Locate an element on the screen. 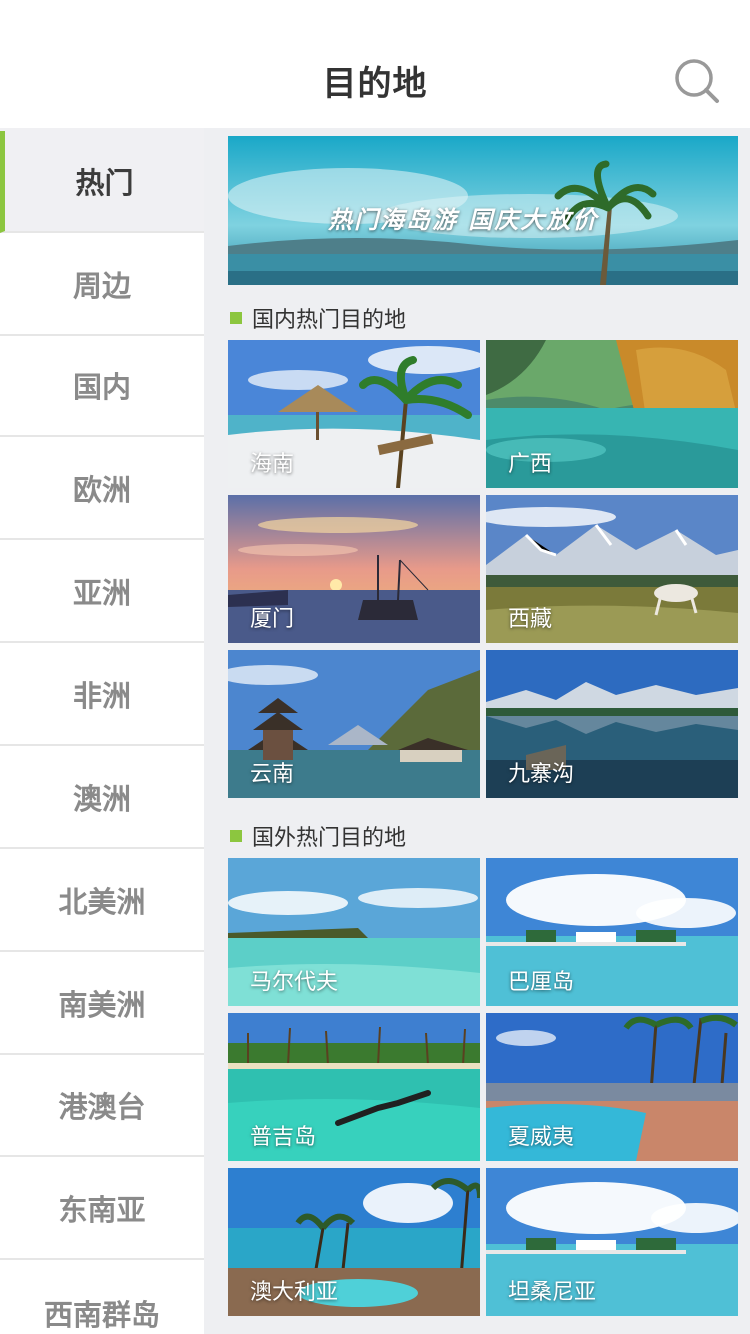 The height and width of the screenshot is (1334, 750). sidebar-item-nearby: 周边 is located at coordinates (102, 285).